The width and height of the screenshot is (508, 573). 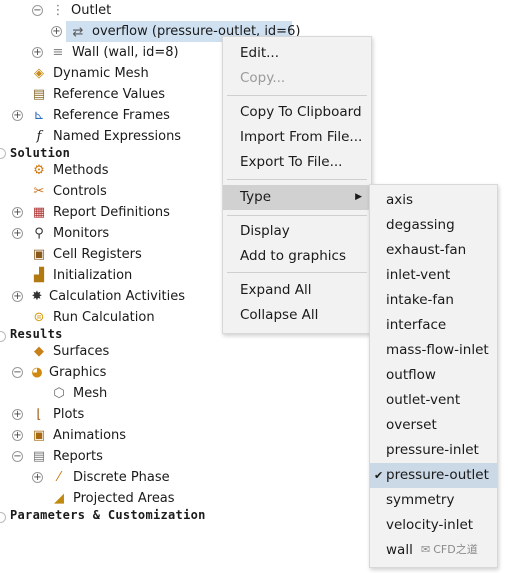 What do you see at coordinates (110, 191) in the screenshot?
I see `tree-item-controls: ✂ Controls` at bounding box center [110, 191].